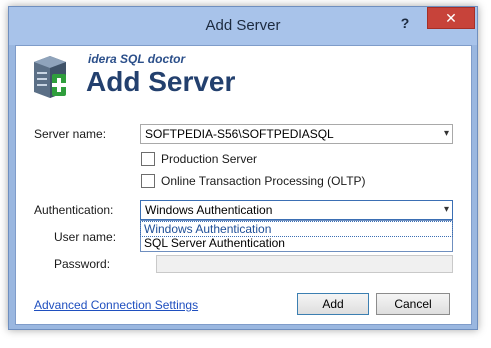 This screenshot has height=348, width=491. I want to click on authentication-combo: Windows Authentication ▾, so click(296, 210).